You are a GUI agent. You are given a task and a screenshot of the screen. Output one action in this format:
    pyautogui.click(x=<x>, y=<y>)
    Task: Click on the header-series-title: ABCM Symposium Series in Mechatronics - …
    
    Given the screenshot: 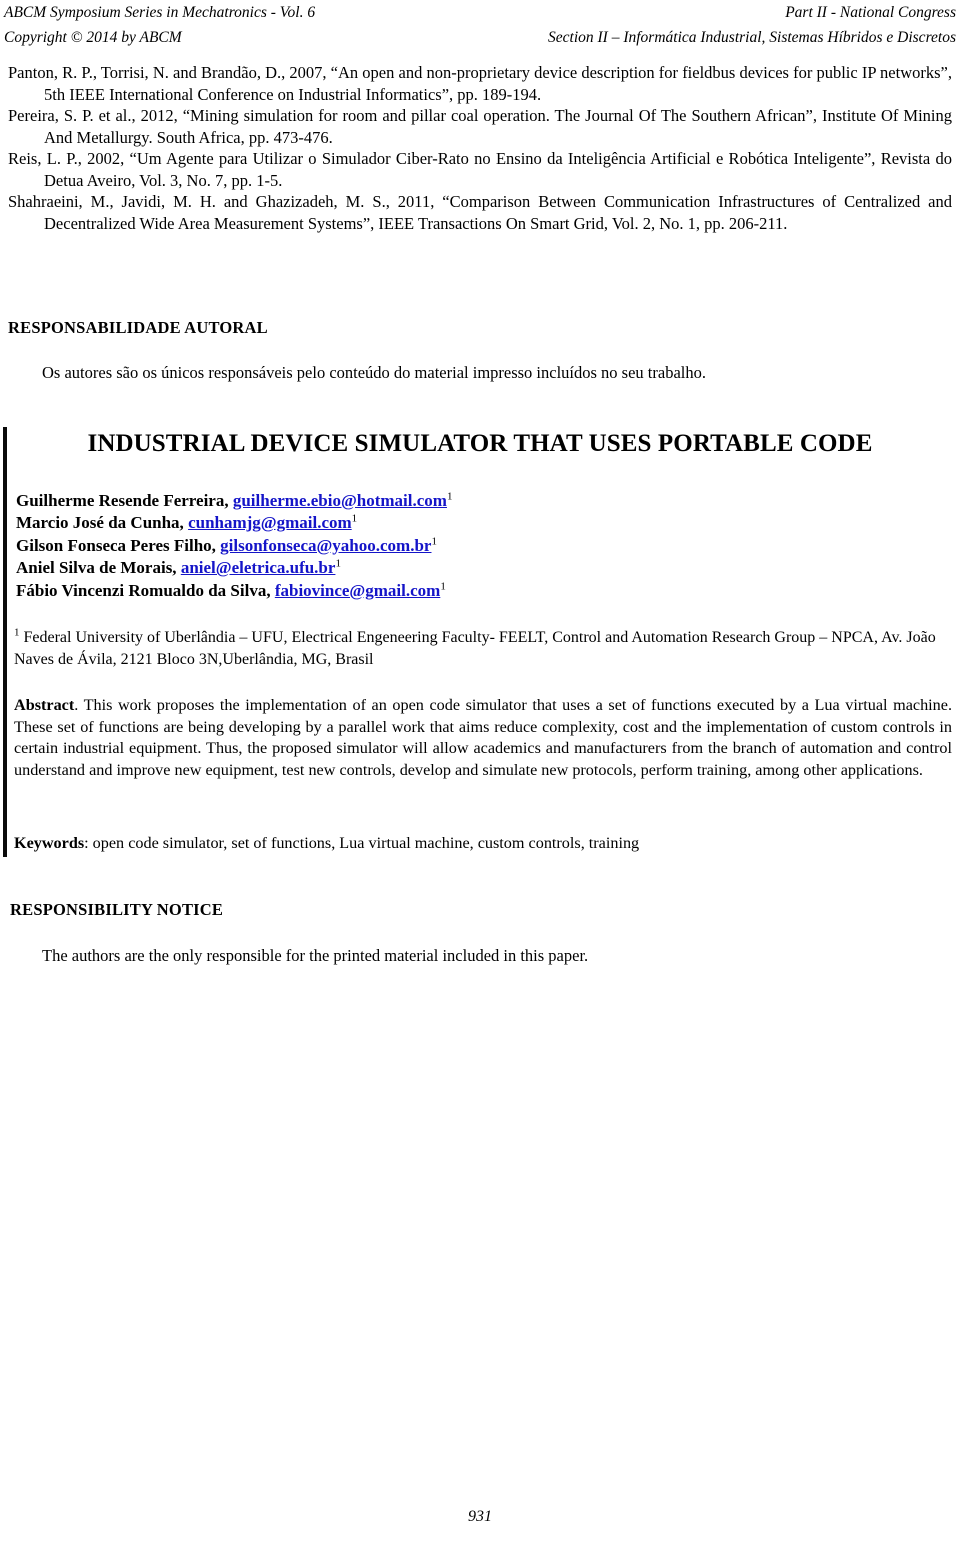 What is the action you would take?
    pyautogui.click(x=160, y=12)
    